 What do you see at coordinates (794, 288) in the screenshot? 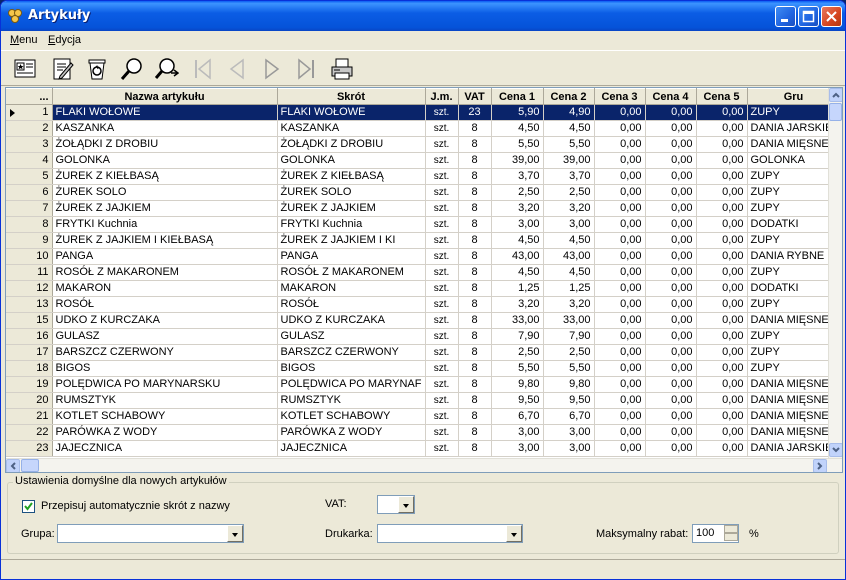
I see `table-cell: DODATKI` at bounding box center [794, 288].